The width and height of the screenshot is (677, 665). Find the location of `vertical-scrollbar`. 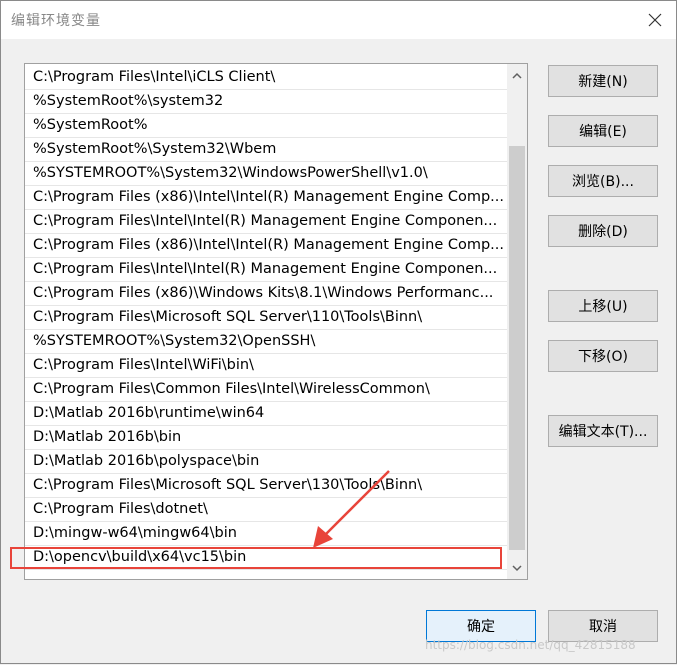

vertical-scrollbar is located at coordinates (517, 321).